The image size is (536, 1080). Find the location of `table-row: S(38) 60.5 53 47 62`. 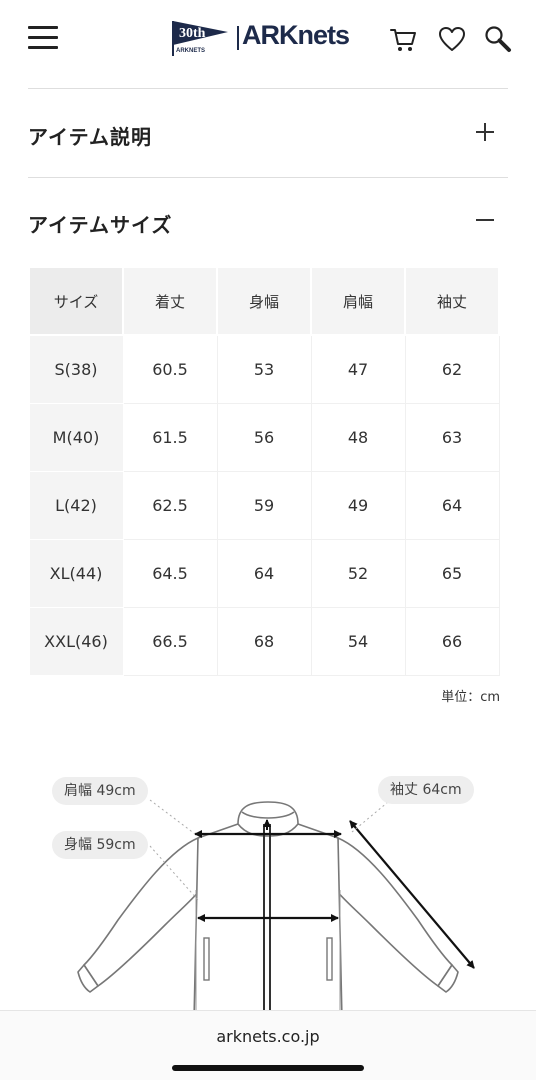

table-row: S(38) 60.5 53 47 62 is located at coordinates (264, 369).